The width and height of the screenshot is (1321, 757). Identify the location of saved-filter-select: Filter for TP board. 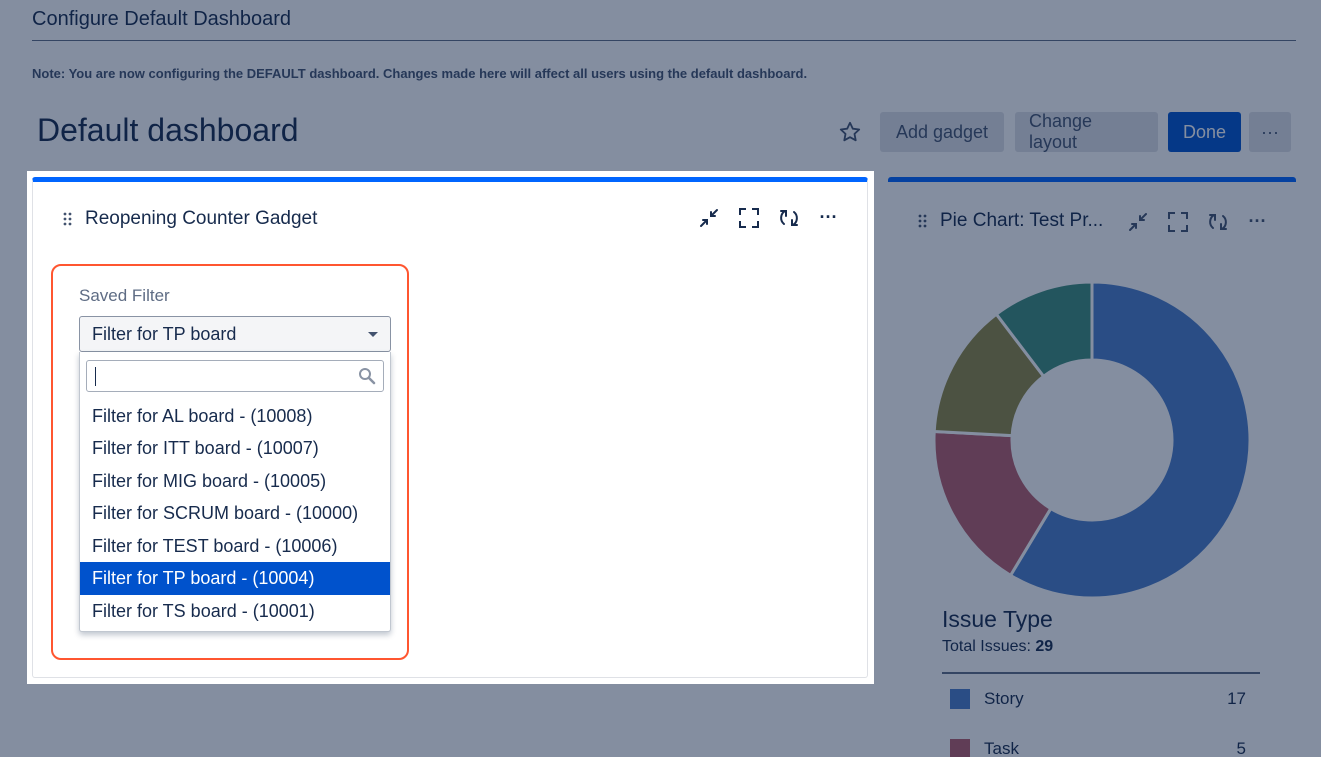
(235, 334).